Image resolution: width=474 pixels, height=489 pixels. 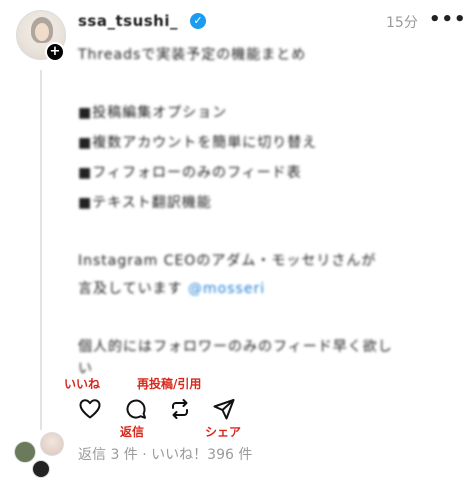 I want to click on annotation-like: いいね, so click(x=82, y=384).